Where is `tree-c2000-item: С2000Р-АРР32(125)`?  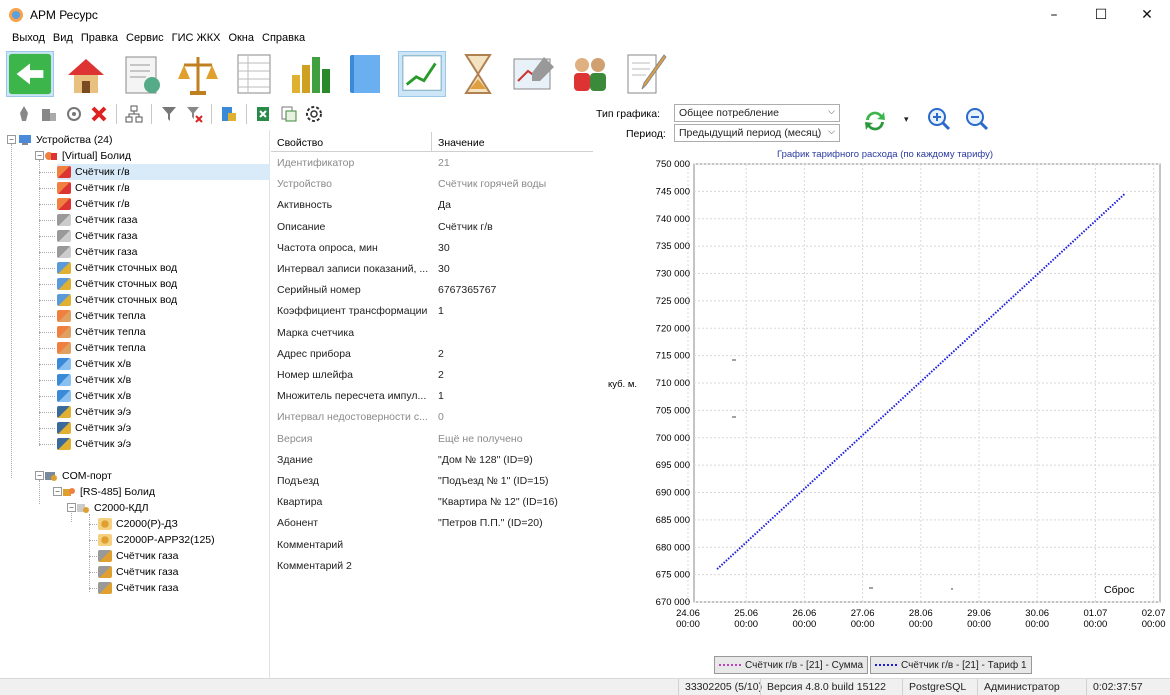
tree-c2000-item: С2000Р-АРР32(125) is located at coordinates (156, 540).